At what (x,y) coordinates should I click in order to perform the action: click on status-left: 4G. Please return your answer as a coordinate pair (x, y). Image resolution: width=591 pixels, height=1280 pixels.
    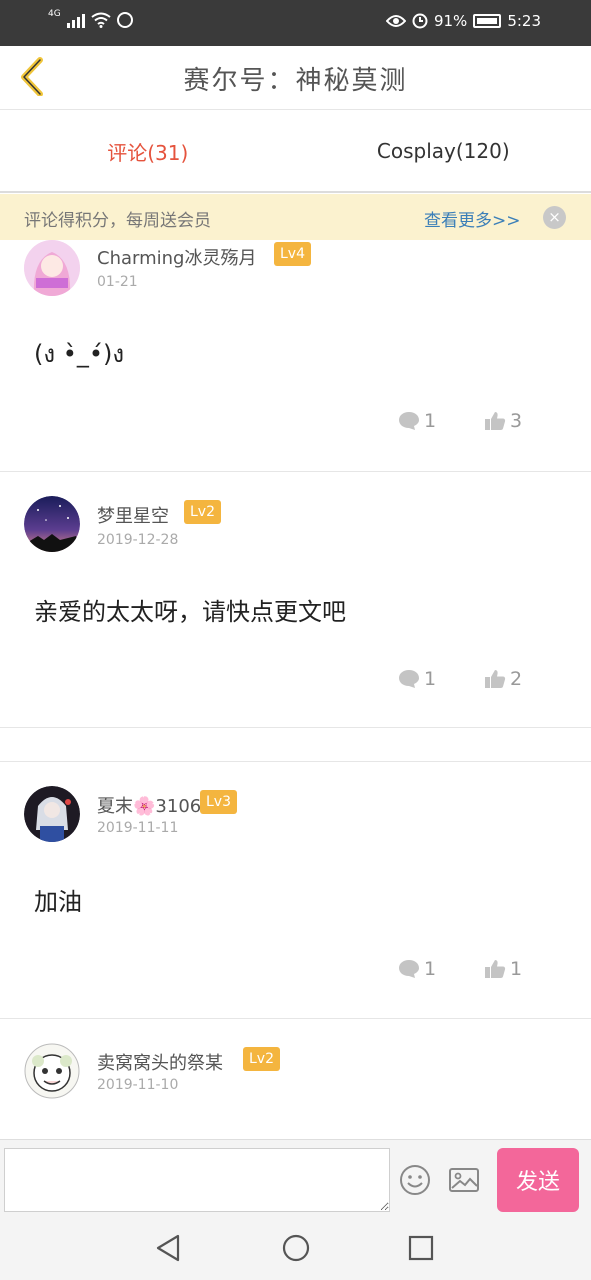
    Looking at the image, I should click on (90, 18).